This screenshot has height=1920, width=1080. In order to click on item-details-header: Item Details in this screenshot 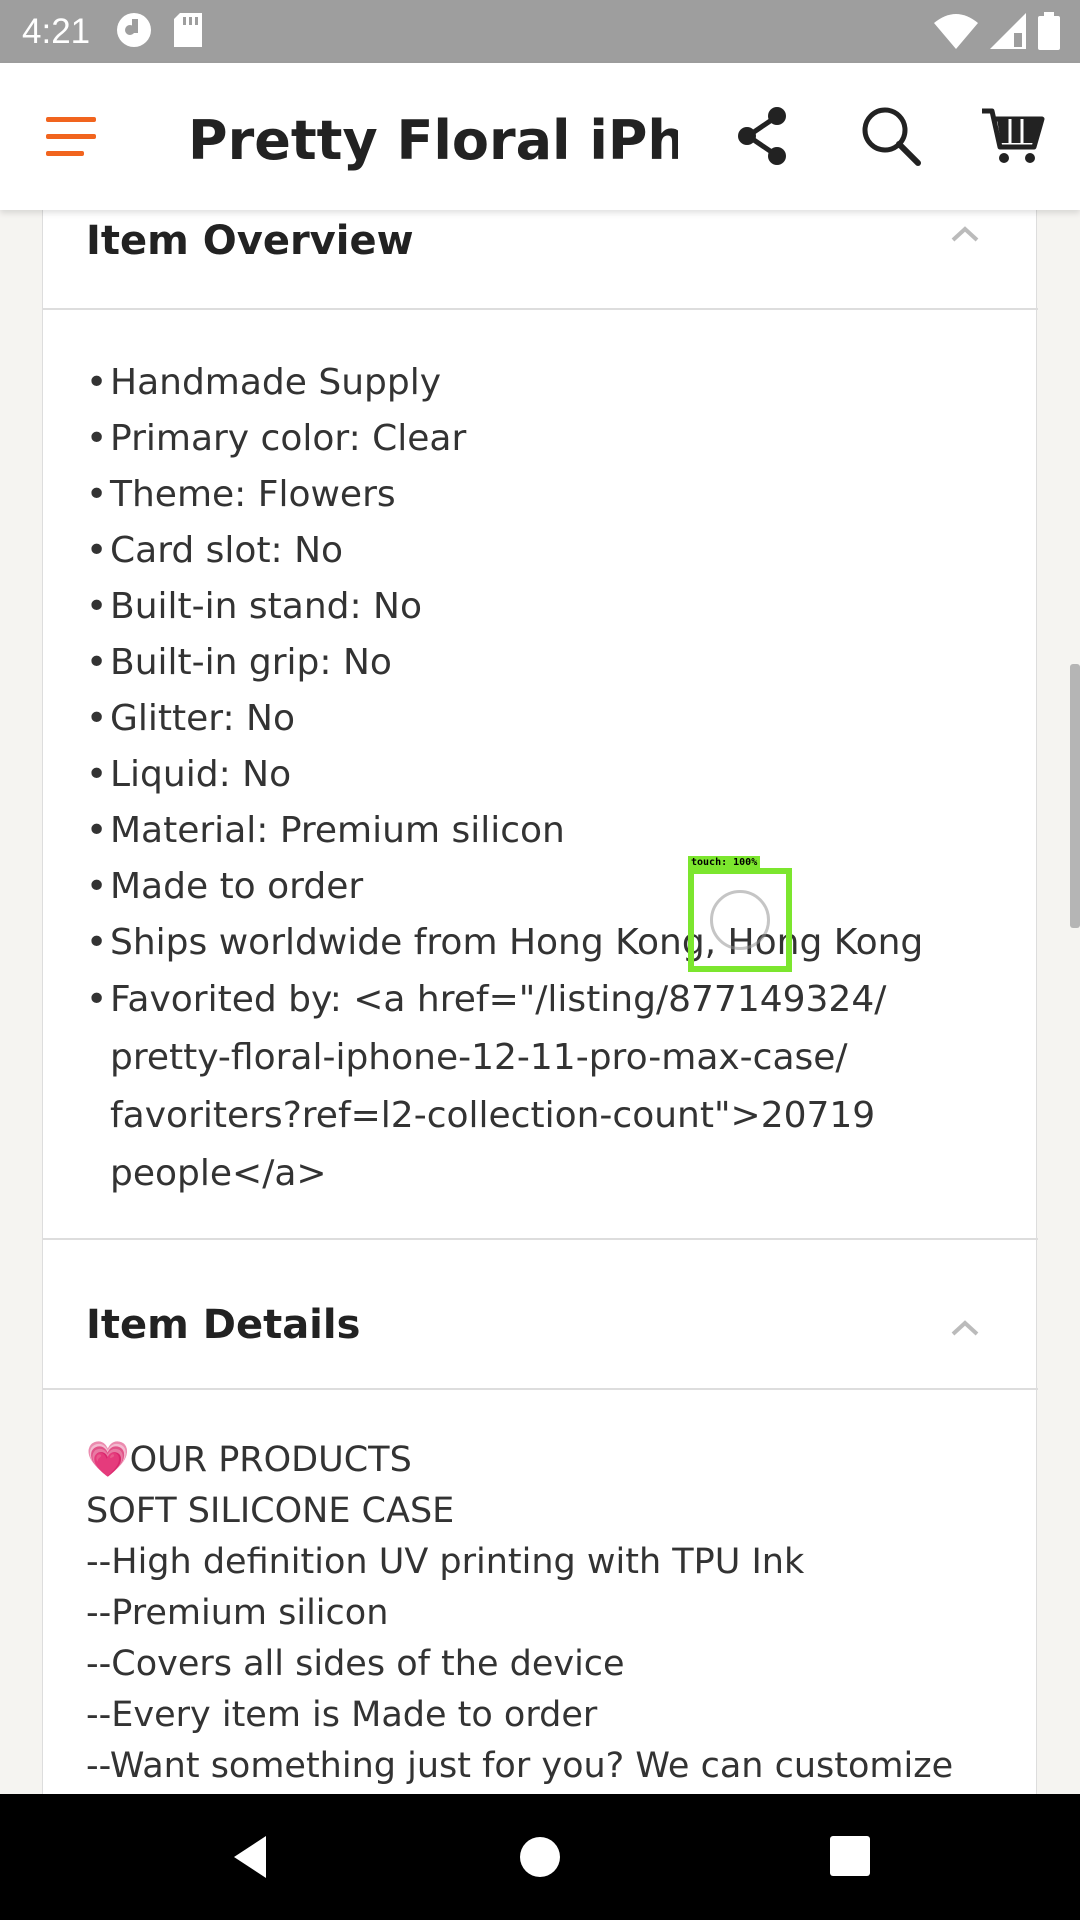, I will do `click(540, 1315)`.